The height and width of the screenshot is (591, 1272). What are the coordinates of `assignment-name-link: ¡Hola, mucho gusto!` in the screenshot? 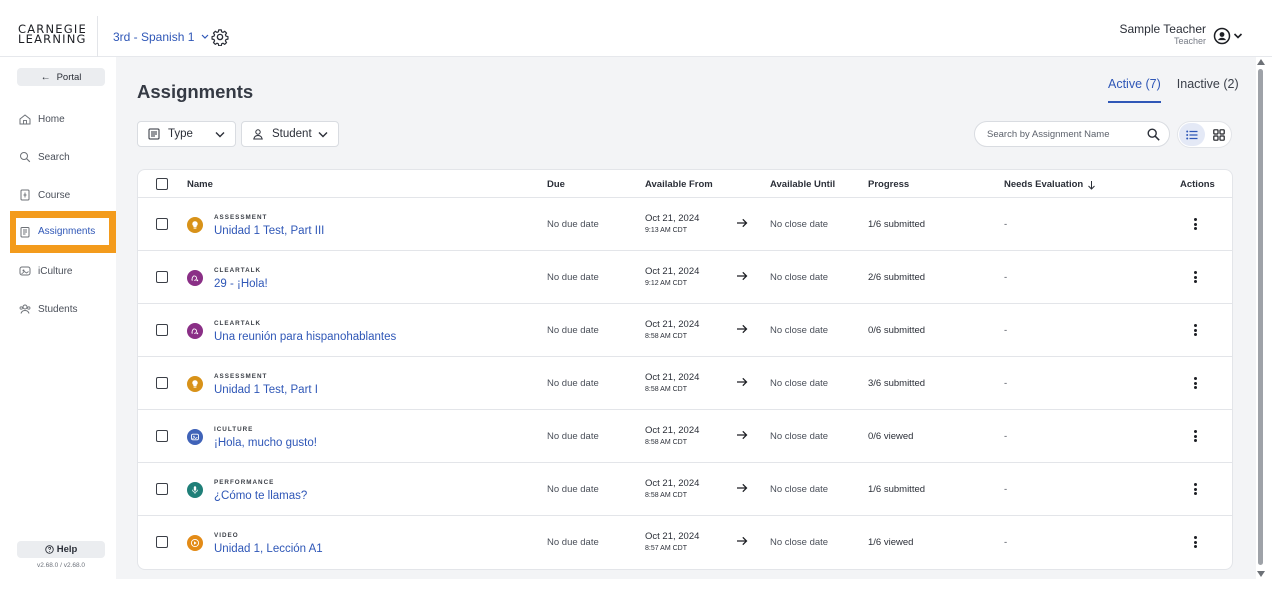 It's located at (265, 443).